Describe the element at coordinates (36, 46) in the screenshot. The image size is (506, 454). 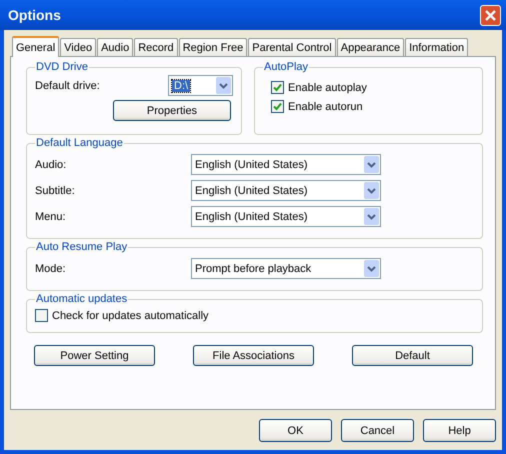
I see `tab: General` at that location.